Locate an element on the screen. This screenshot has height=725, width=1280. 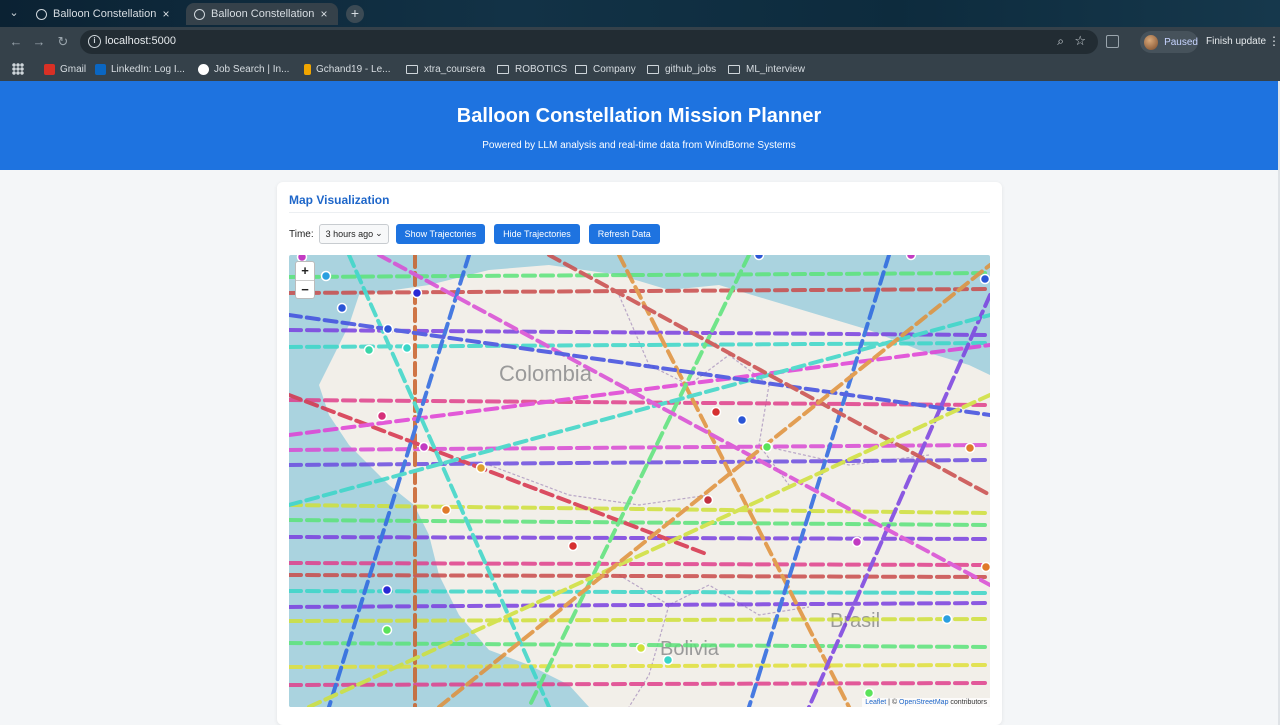
back-arrow-icon: ← is located at coordinates (16, 42).